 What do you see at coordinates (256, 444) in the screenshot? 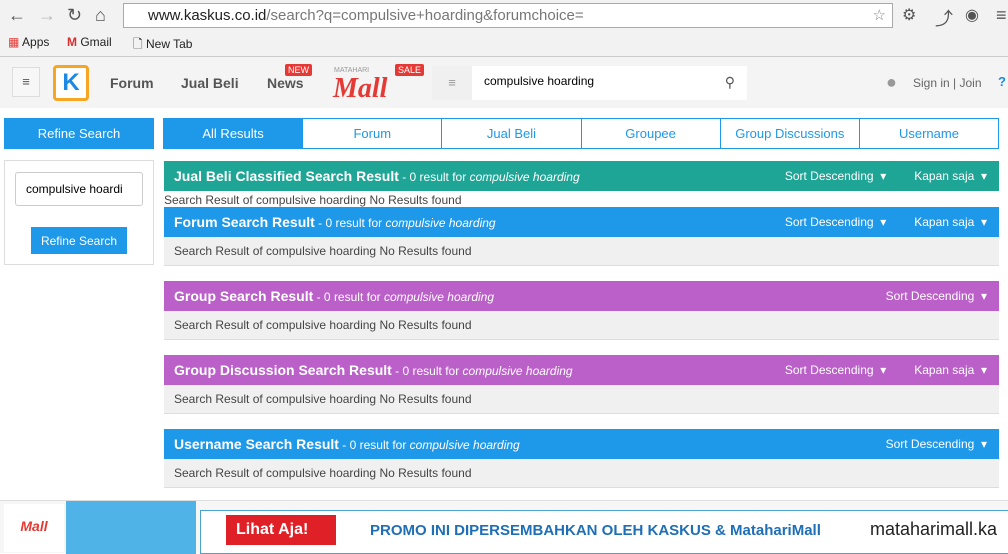
I see `section-title: Username Search Result` at bounding box center [256, 444].